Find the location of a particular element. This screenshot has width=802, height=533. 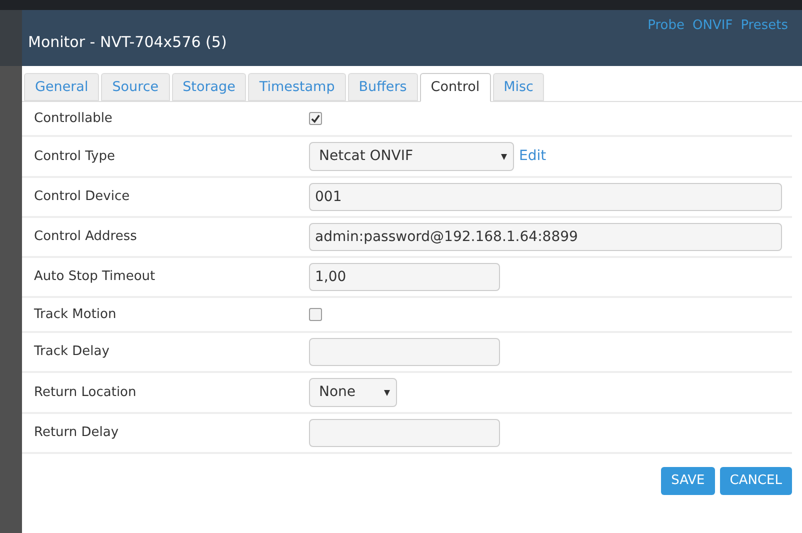

edit-link: Edit is located at coordinates (532, 156).